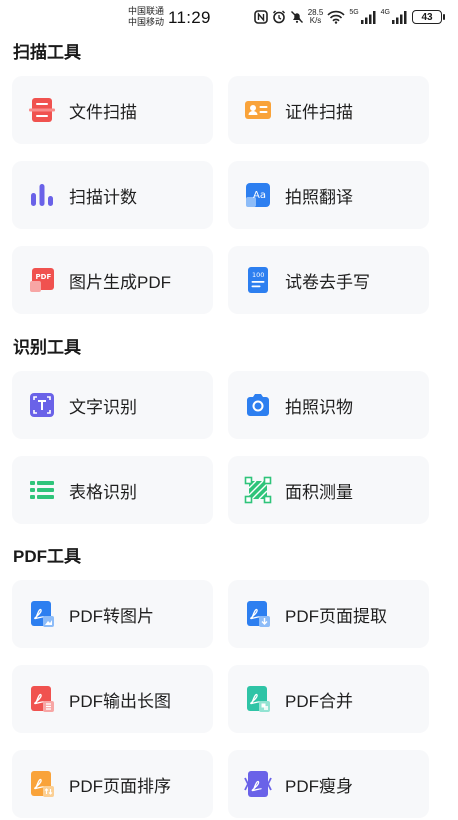 This screenshot has width=458, height=820. What do you see at coordinates (42, 405) in the screenshot?
I see `text-recognition-icon` at bounding box center [42, 405].